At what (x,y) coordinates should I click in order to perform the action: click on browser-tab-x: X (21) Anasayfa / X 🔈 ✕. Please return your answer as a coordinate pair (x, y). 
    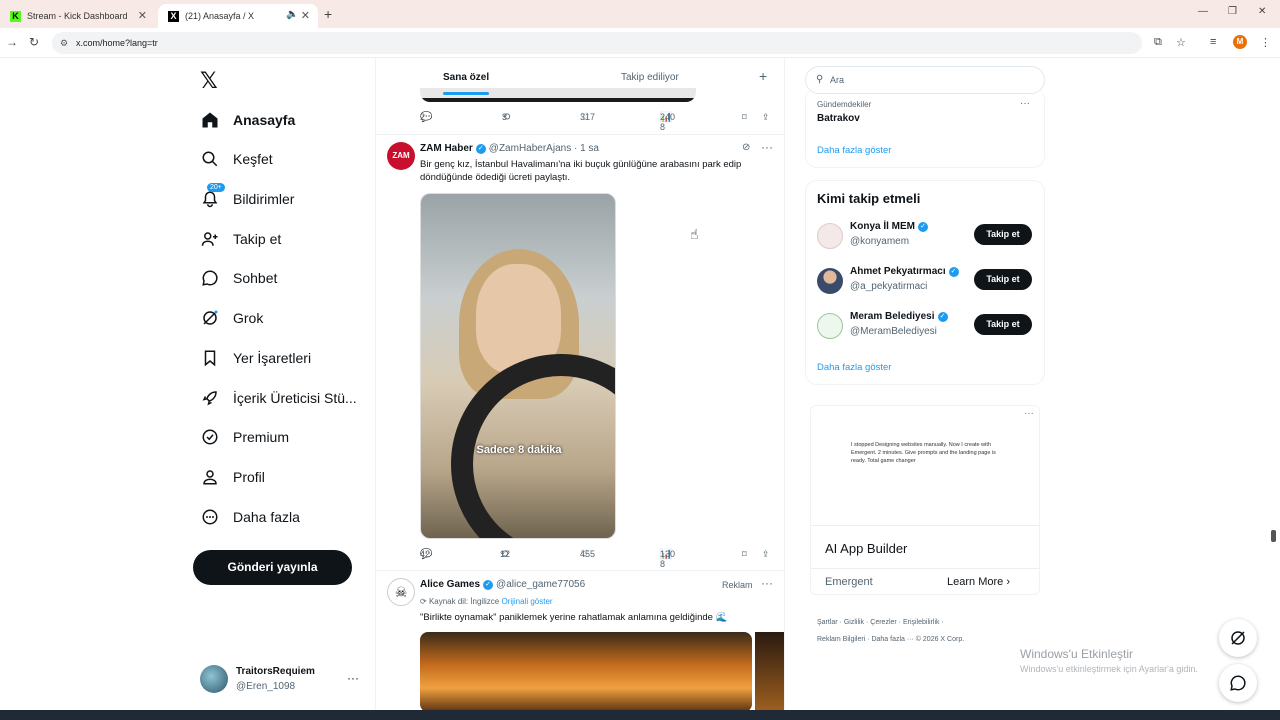
    Looking at the image, I should click on (238, 16).